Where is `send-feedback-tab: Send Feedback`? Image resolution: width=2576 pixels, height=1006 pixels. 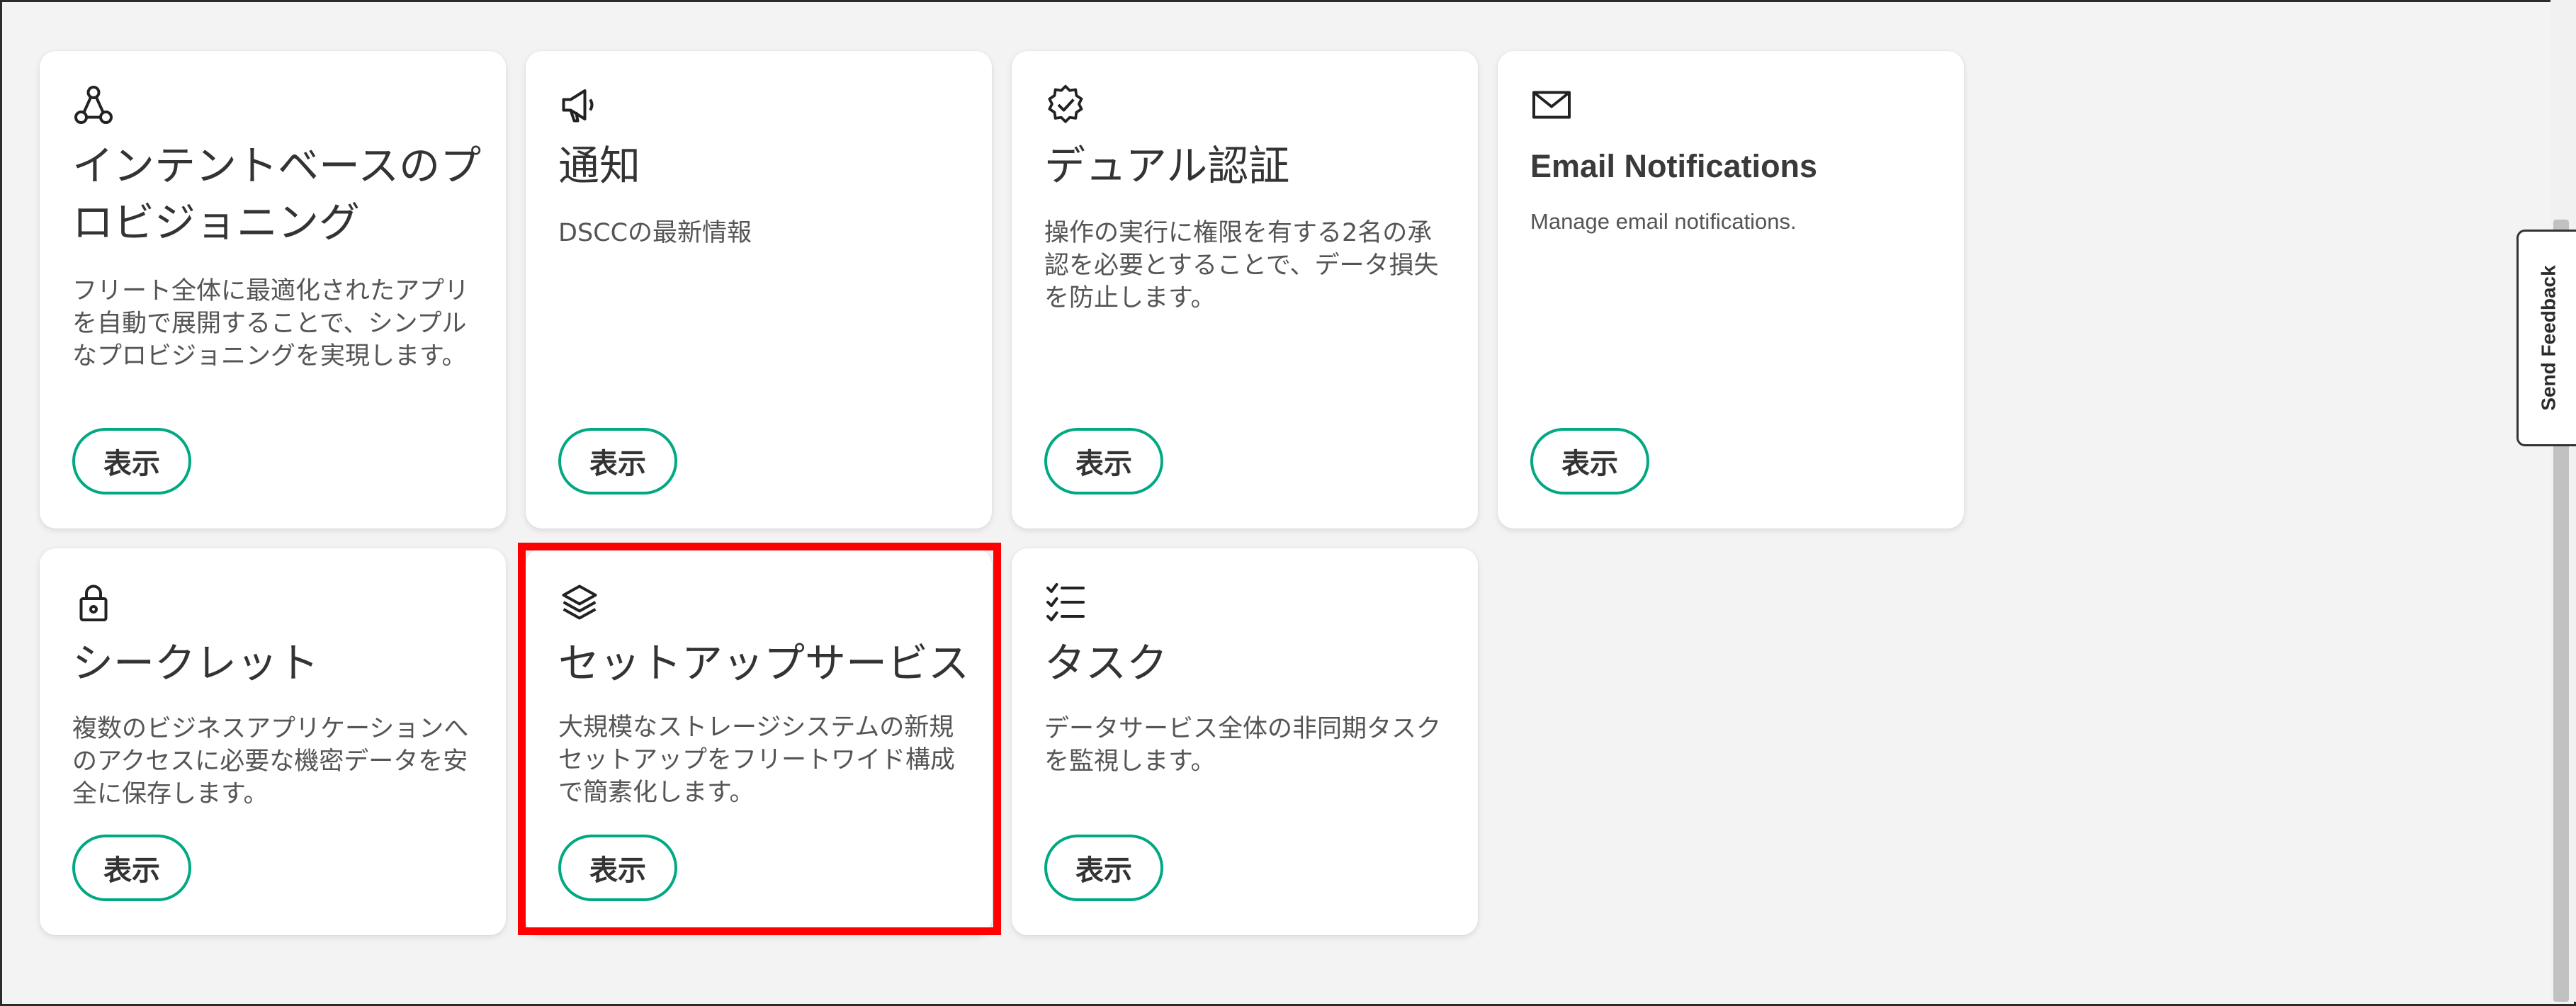
send-feedback-tab: Send Feedback is located at coordinates (2546, 338).